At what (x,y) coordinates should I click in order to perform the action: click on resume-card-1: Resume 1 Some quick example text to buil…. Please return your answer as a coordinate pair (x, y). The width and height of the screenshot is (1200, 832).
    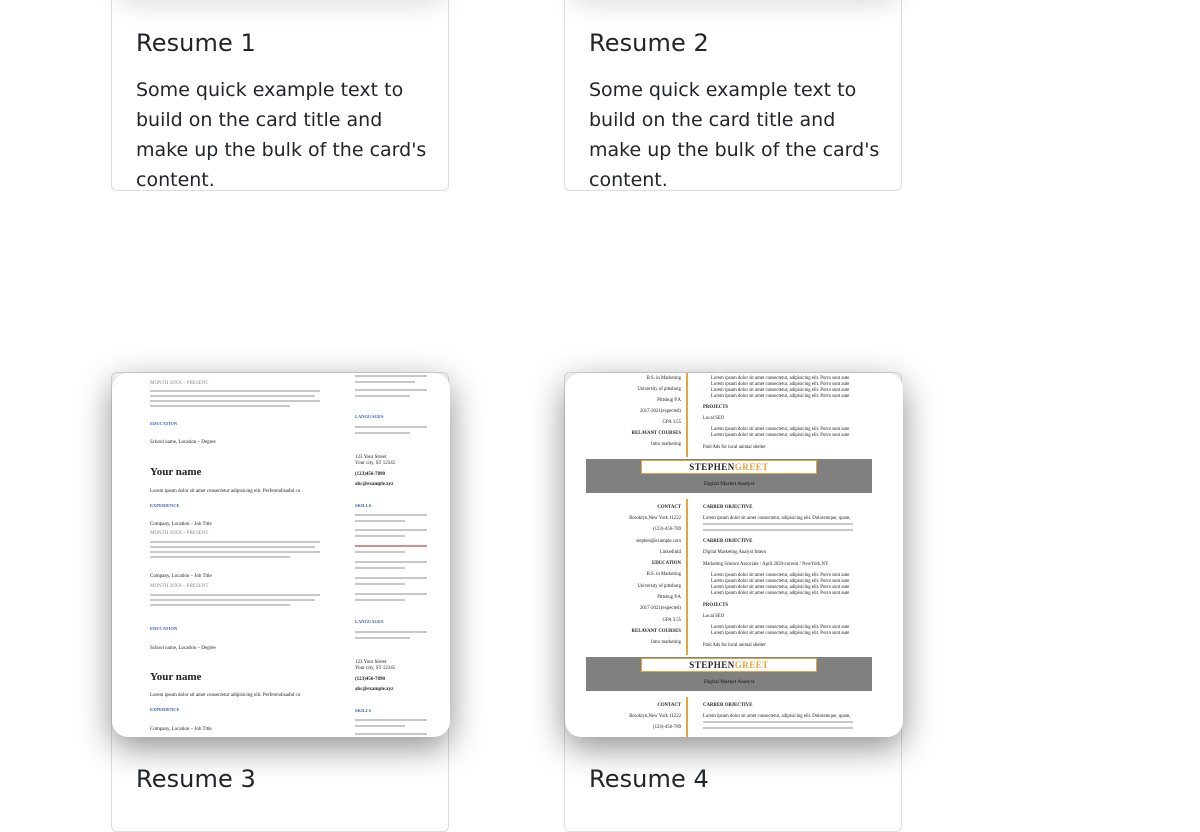
    Looking at the image, I should click on (280, 95).